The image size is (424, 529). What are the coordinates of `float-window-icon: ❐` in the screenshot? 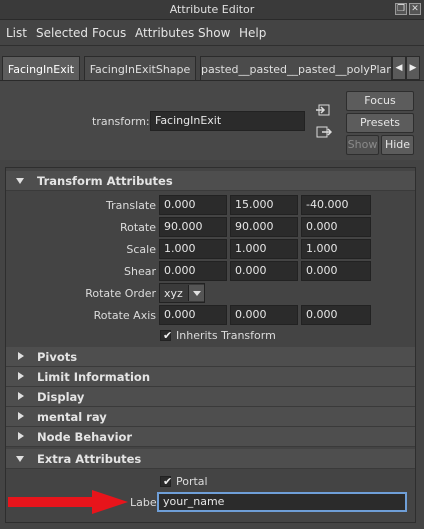 It's located at (401, 9).